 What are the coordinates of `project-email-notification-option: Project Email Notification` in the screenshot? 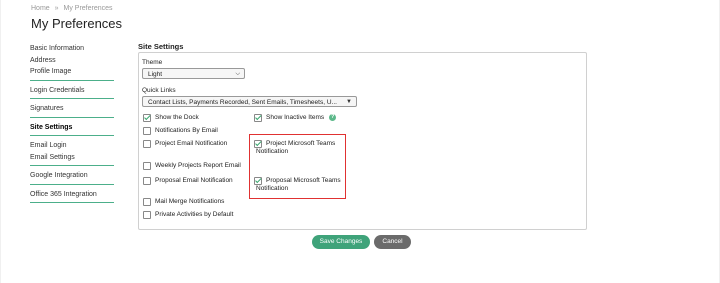 It's located at (185, 144).